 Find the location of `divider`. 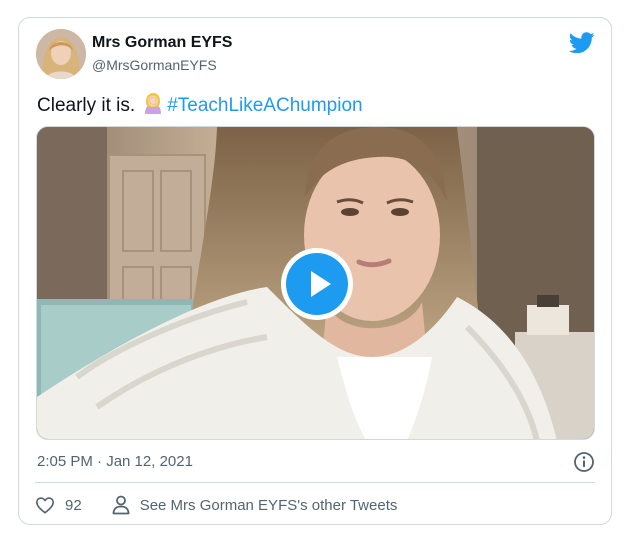

divider is located at coordinates (315, 482).